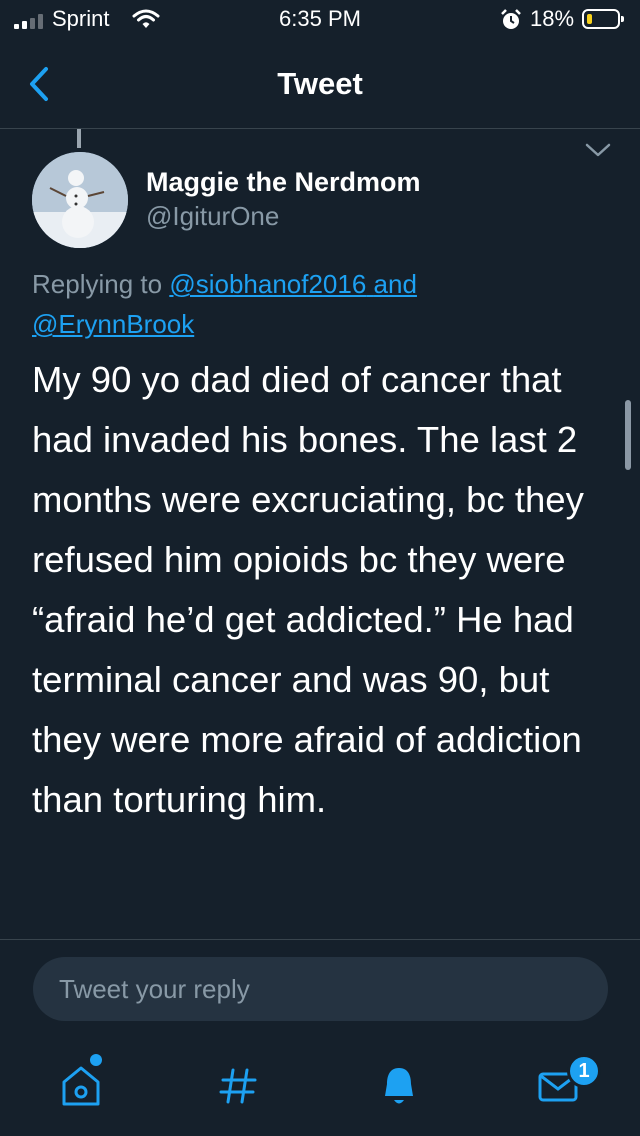 This screenshot has height=1136, width=640. What do you see at coordinates (320, 939) in the screenshot?
I see `reply-divider` at bounding box center [320, 939].